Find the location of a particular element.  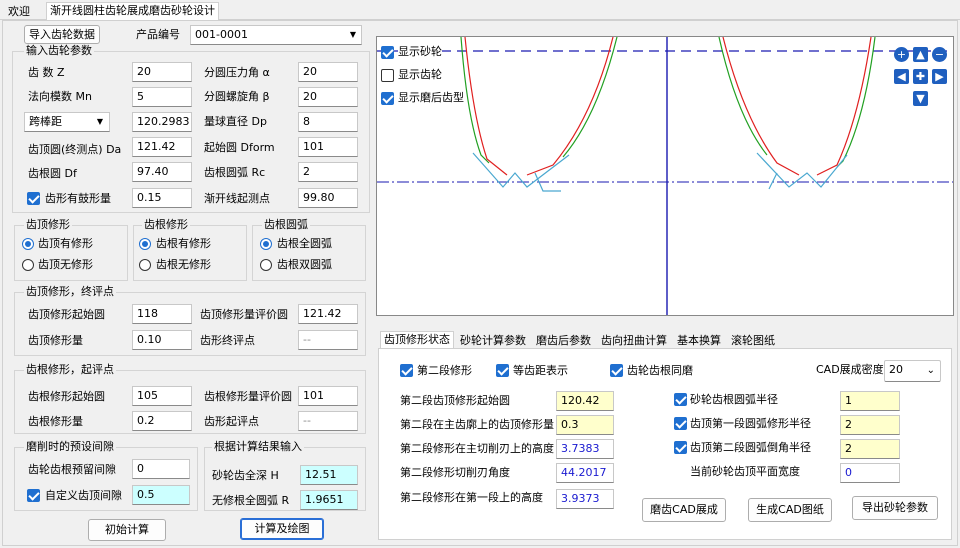

wheel-depth-label: 砂轮齿全深 H is located at coordinates (245, 475).